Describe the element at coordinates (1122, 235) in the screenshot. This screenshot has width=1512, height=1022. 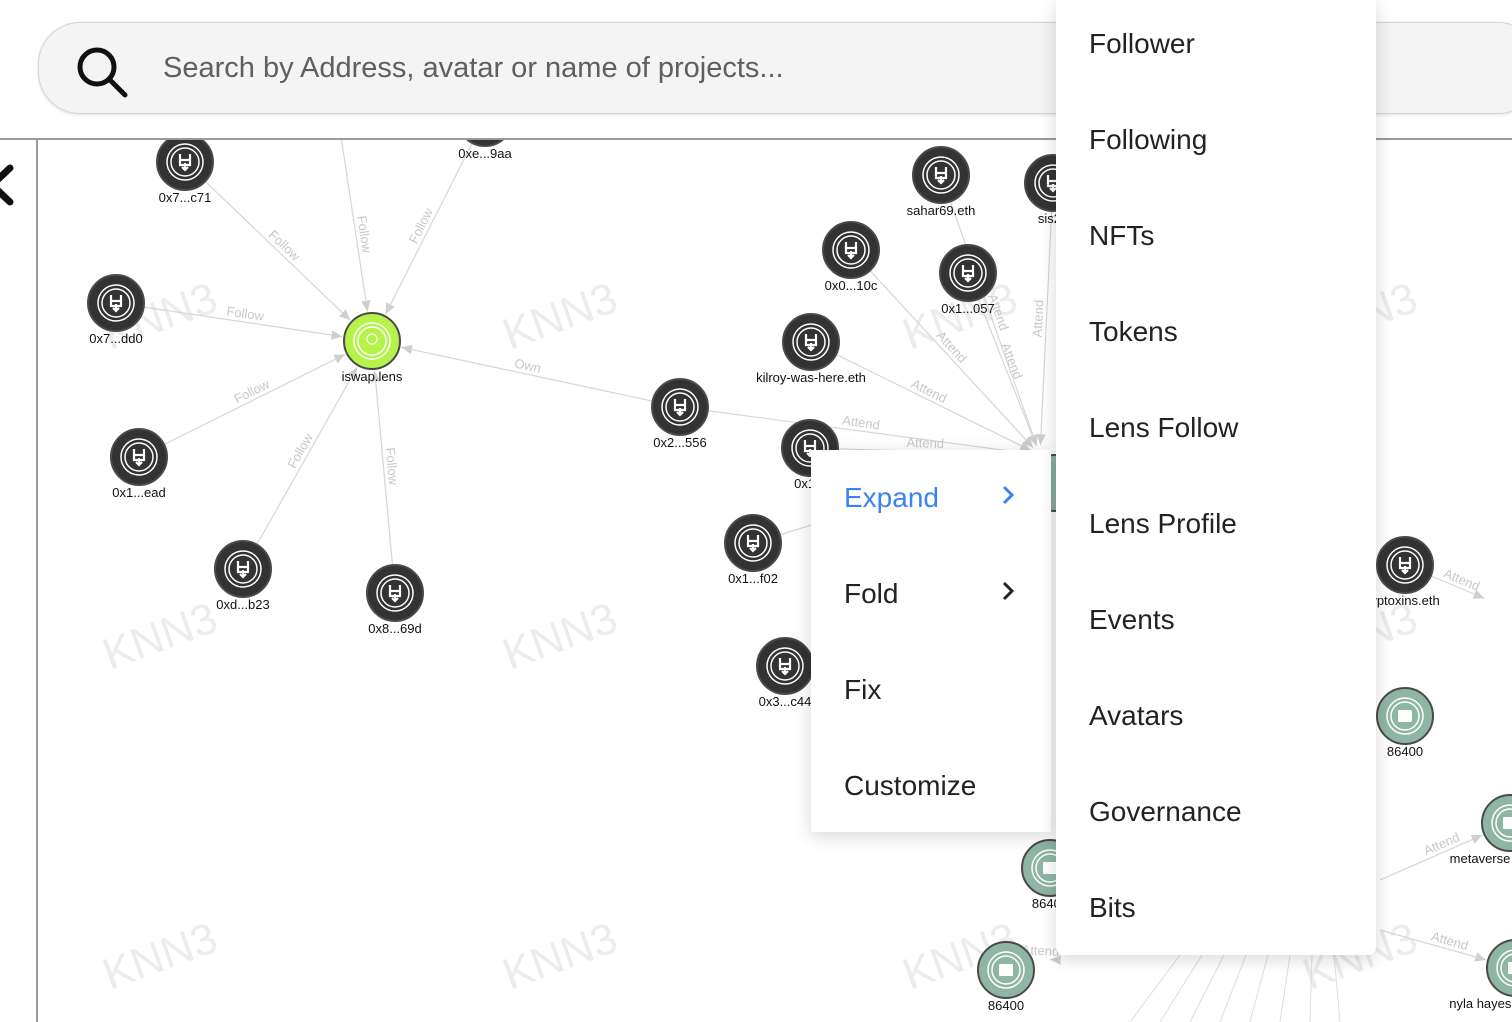
I see `submenu-item-label: NFTs` at that location.